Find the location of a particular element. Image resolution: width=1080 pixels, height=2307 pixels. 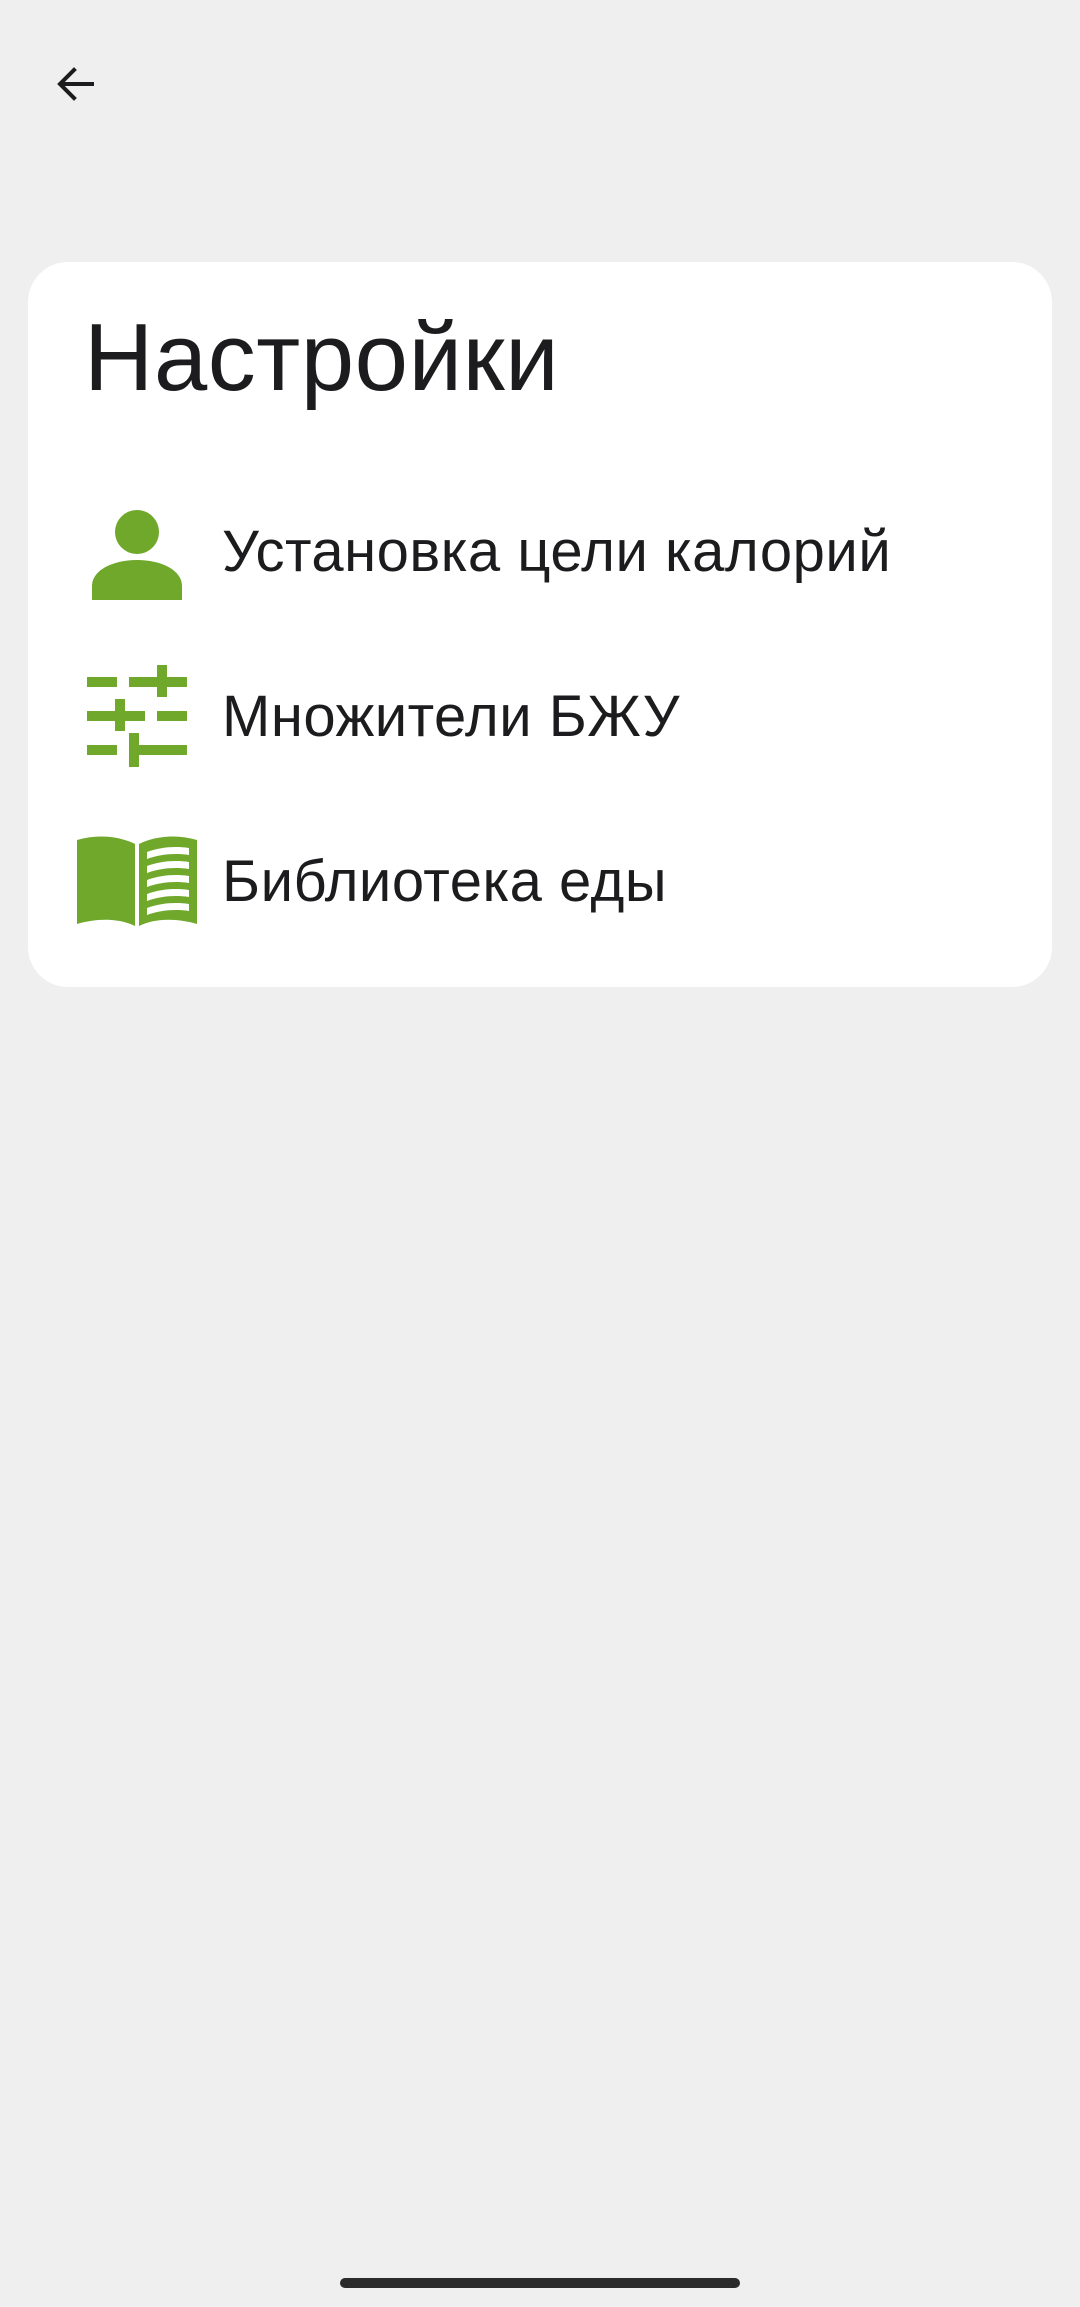

menu-item-calorie-goal: Установка цели калорий is located at coordinates (540, 552).